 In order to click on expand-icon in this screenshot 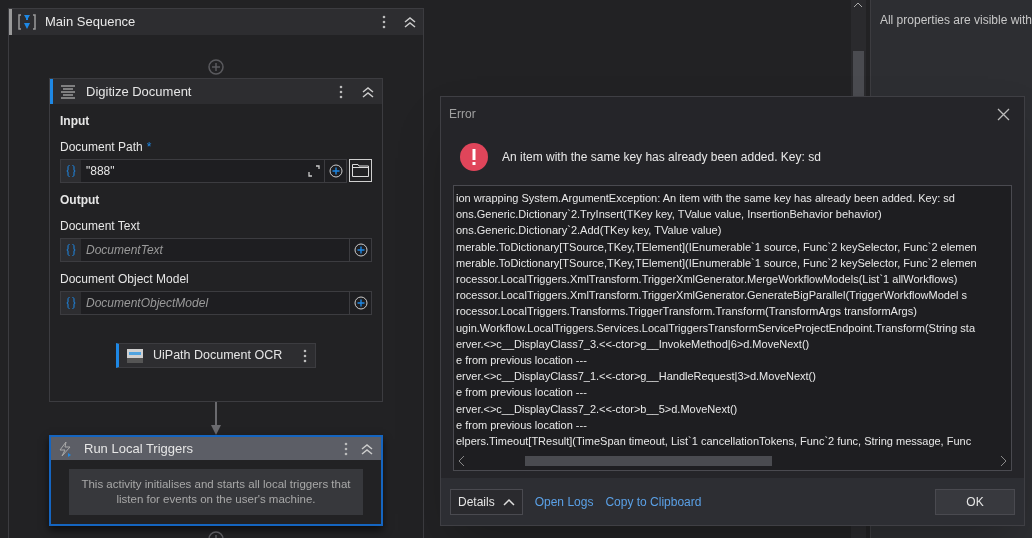, I will do `click(314, 171)`.